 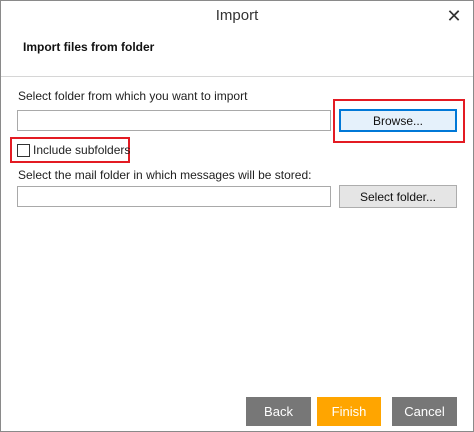 I want to click on finish-button: Finish, so click(x=349, y=411).